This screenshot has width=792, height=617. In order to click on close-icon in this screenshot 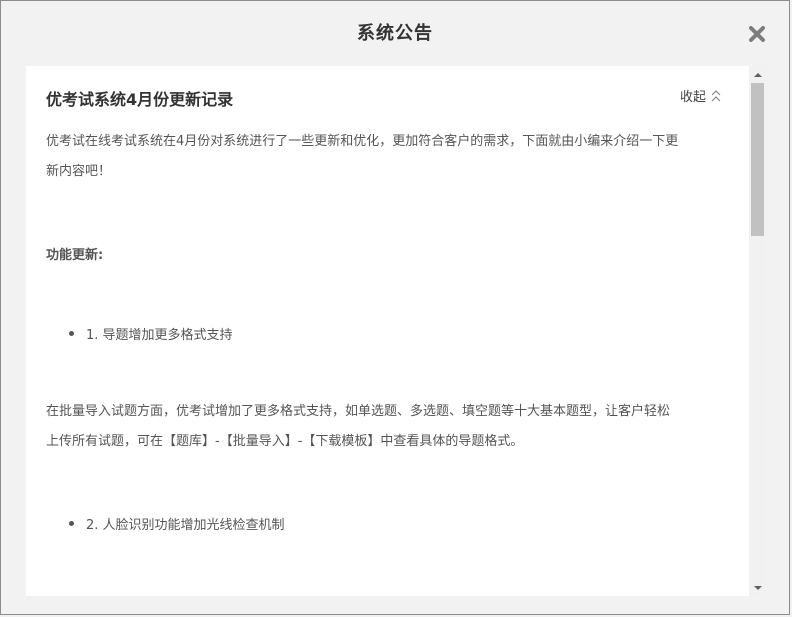, I will do `click(757, 34)`.